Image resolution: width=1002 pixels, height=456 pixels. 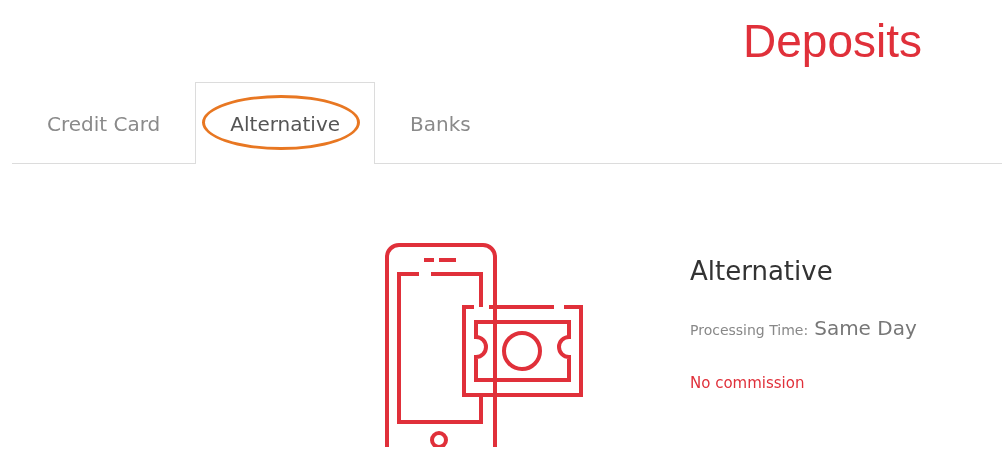 I want to click on processing-label: Processing Time:, so click(x=749, y=330).